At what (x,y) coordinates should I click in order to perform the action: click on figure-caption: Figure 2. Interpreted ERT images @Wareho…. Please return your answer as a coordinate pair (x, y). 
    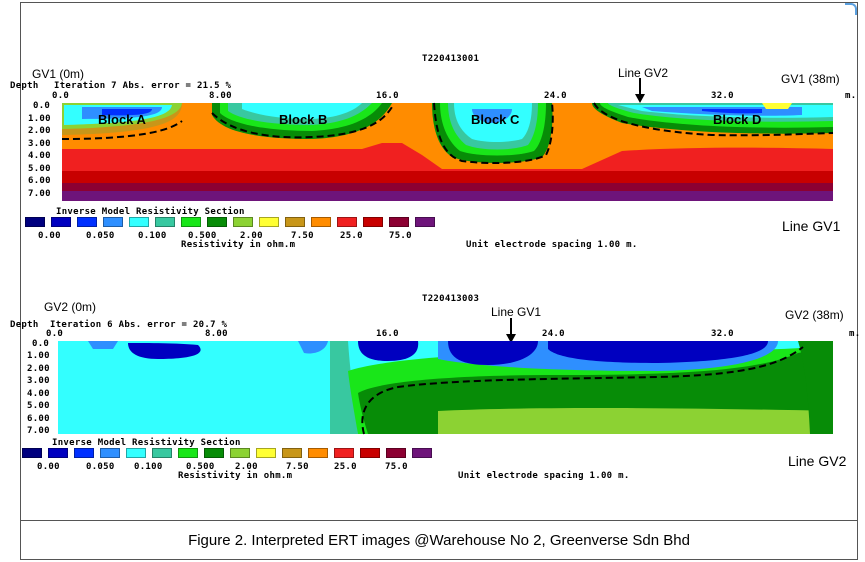
    Looking at the image, I should click on (439, 540).